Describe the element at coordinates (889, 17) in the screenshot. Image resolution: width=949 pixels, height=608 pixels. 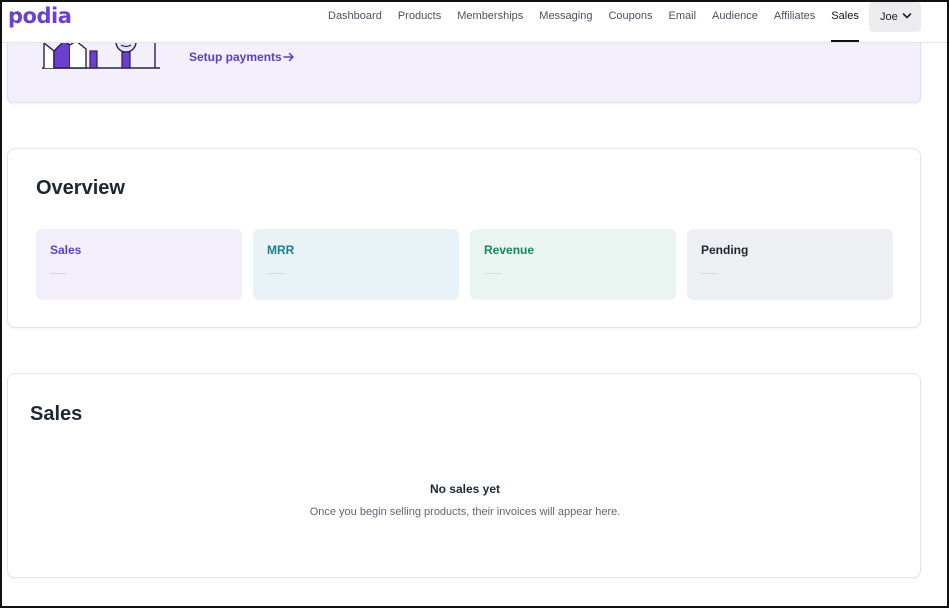
I see `user-name: Joe` at that location.